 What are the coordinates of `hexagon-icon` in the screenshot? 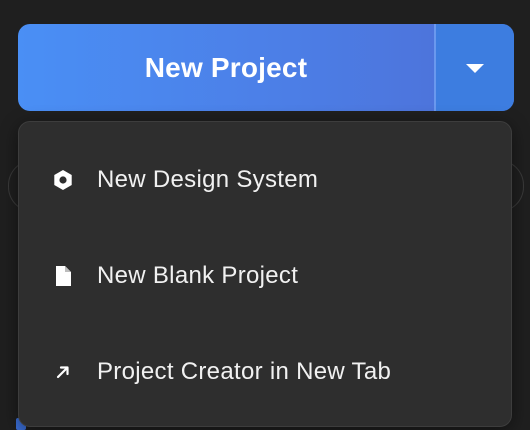 It's located at (63, 180).